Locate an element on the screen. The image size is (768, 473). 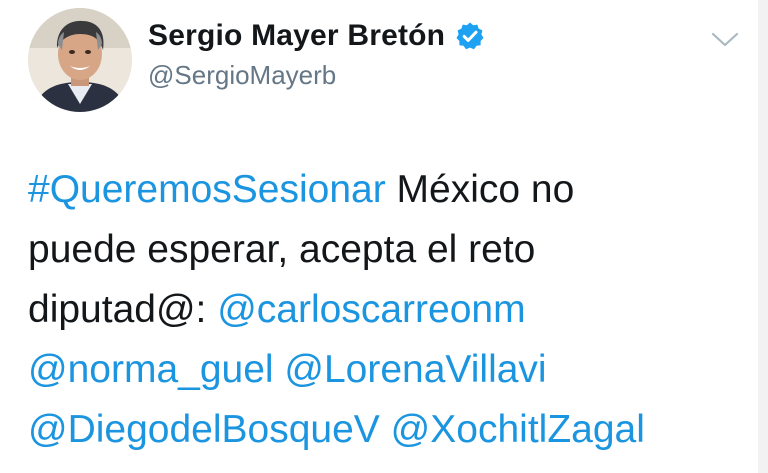
tweet-text-line: @norma_guel @LorenaVillavi is located at coordinates (388, 370).